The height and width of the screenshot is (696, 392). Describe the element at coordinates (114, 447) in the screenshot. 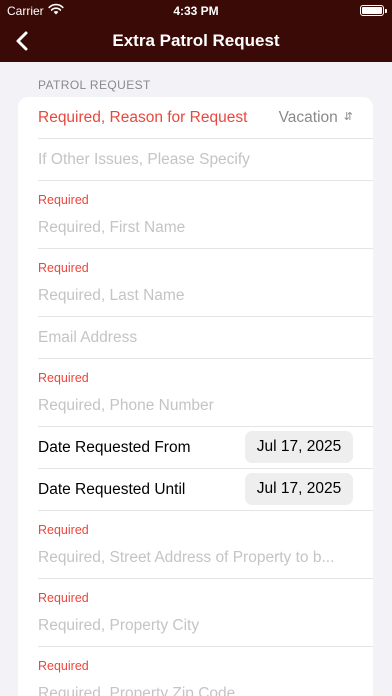

I see `date-from-label: Date Requested From` at that location.